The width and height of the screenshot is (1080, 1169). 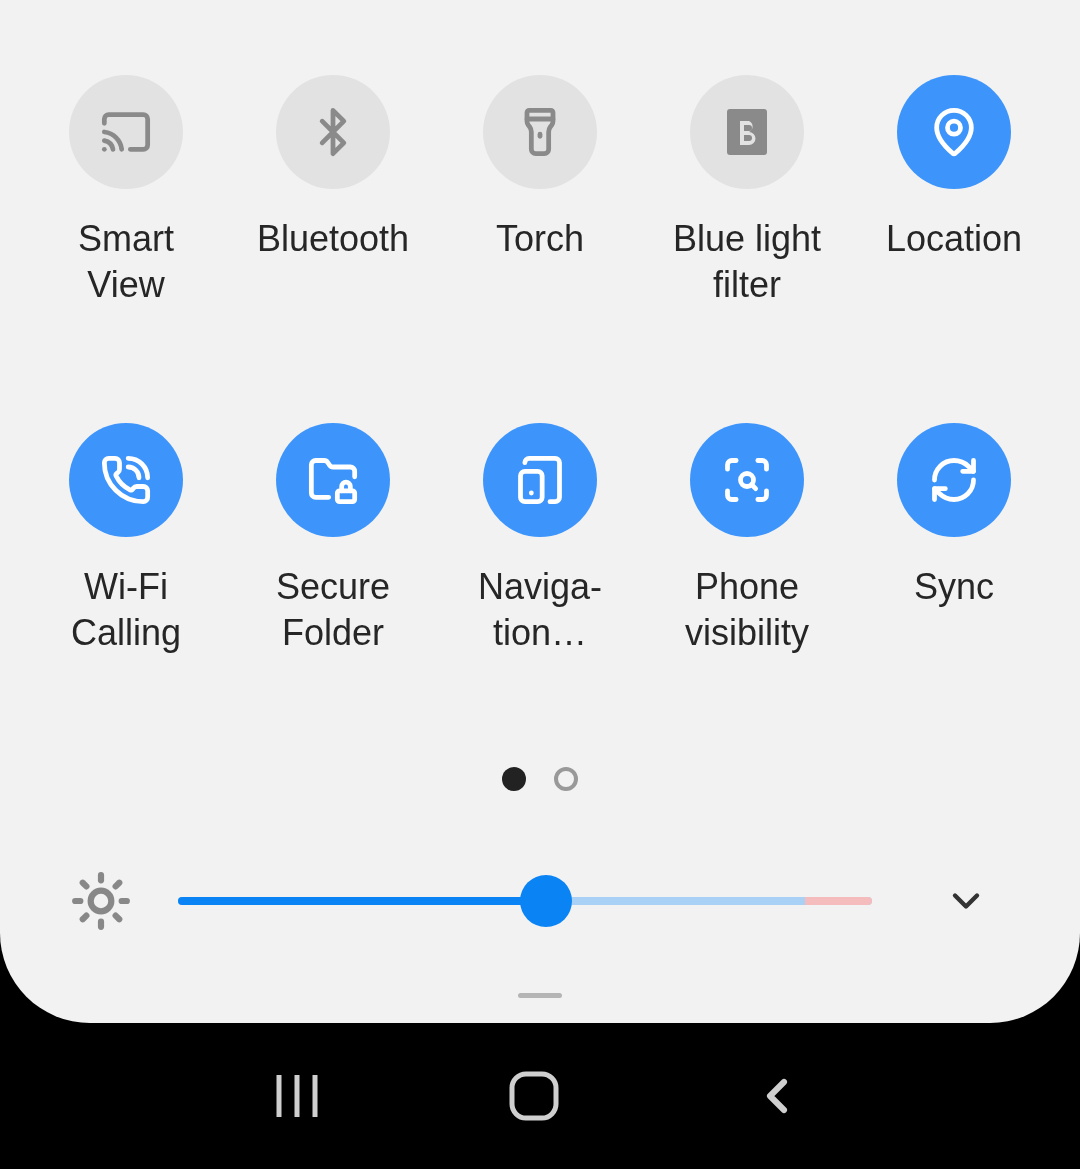 I want to click on letter-square-icon, so click(x=747, y=132).